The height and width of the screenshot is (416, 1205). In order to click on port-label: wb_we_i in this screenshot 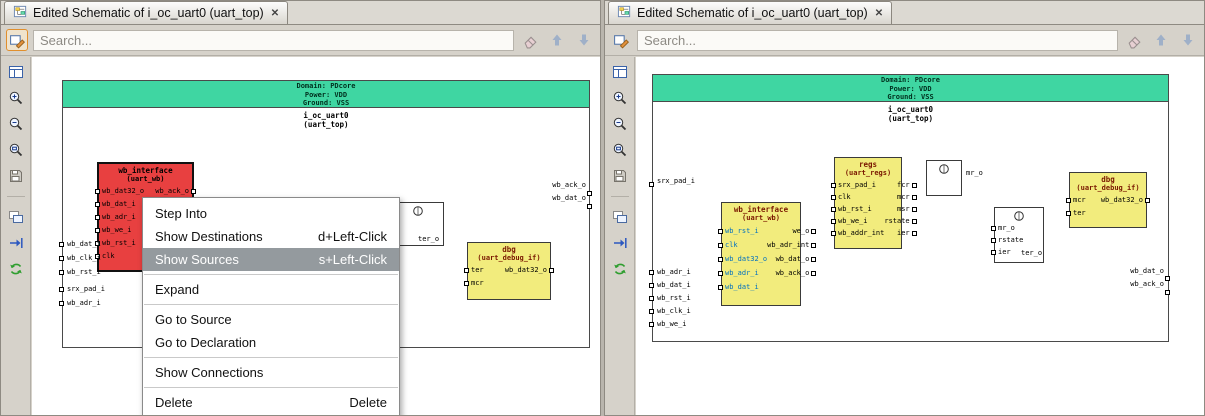, I will do `click(853, 220)`.